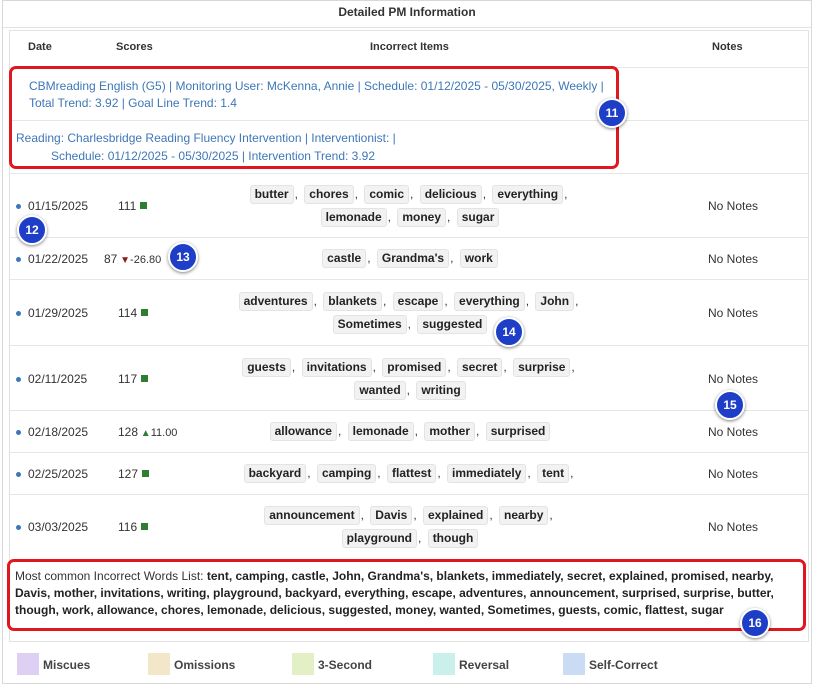 The image size is (814, 684). What do you see at coordinates (413, 258) in the screenshot?
I see `incorrect-word: Grandma's` at bounding box center [413, 258].